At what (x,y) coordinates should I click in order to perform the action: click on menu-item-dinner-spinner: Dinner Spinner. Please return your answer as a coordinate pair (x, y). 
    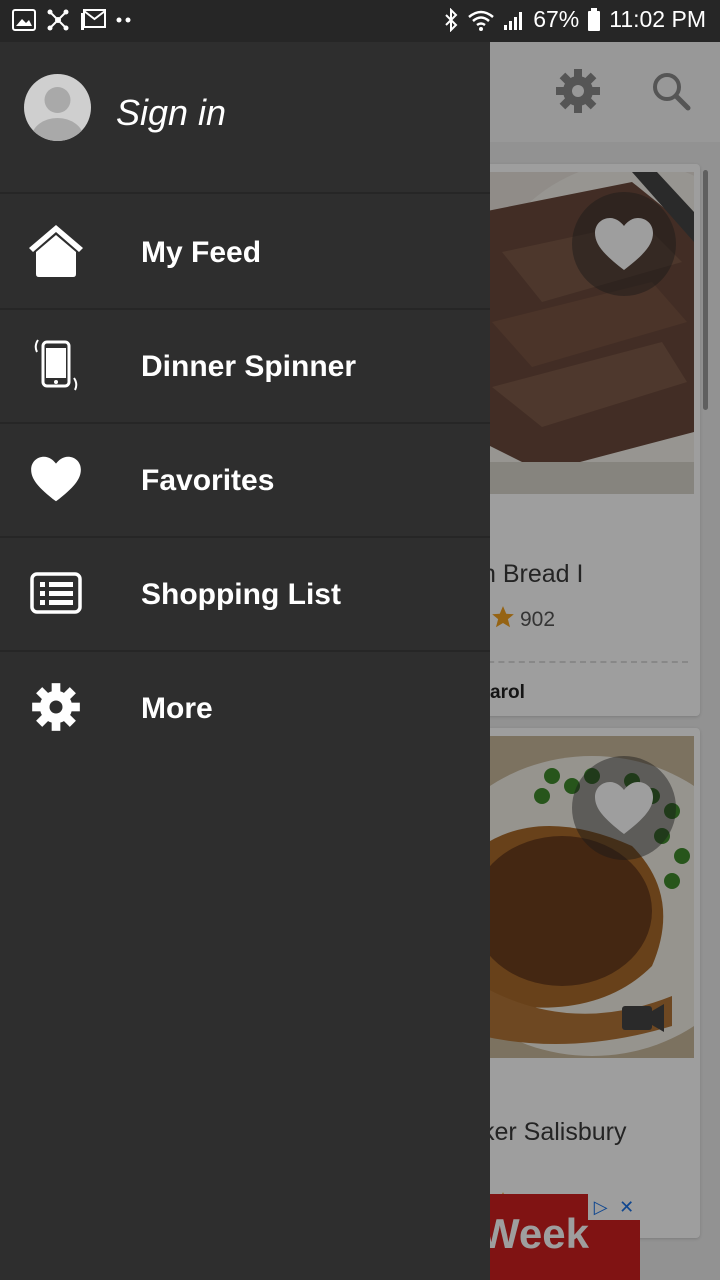
    Looking at the image, I should click on (245, 367).